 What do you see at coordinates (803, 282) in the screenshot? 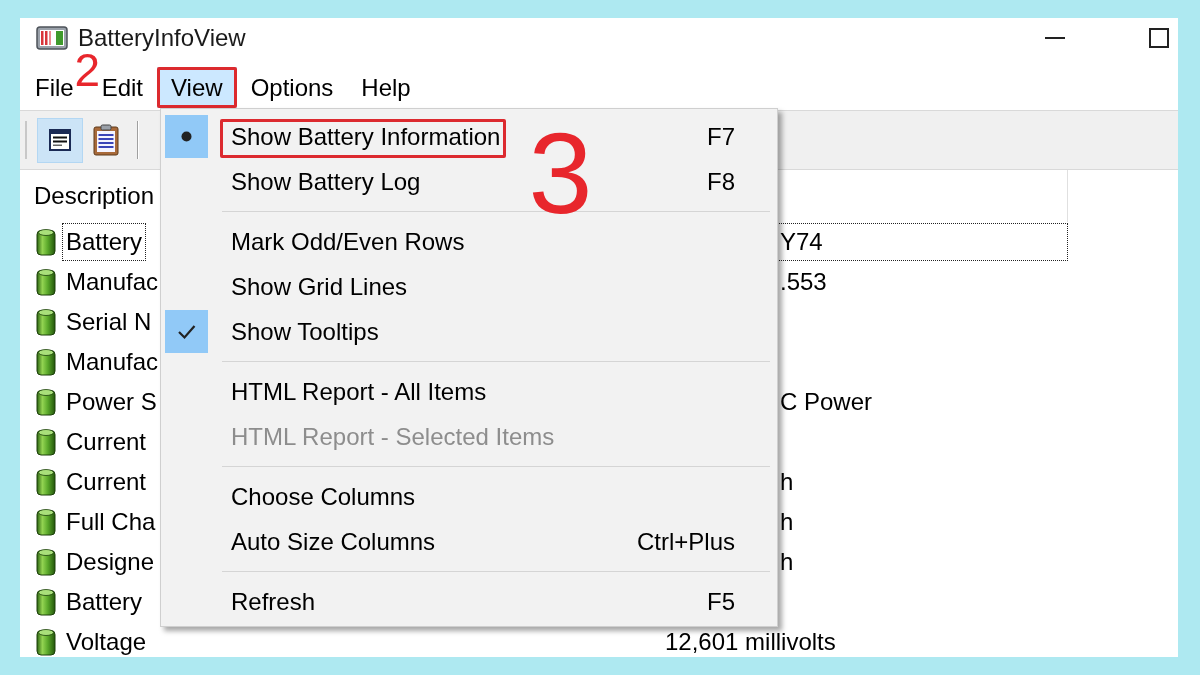
I see `property-value: .553` at bounding box center [803, 282].